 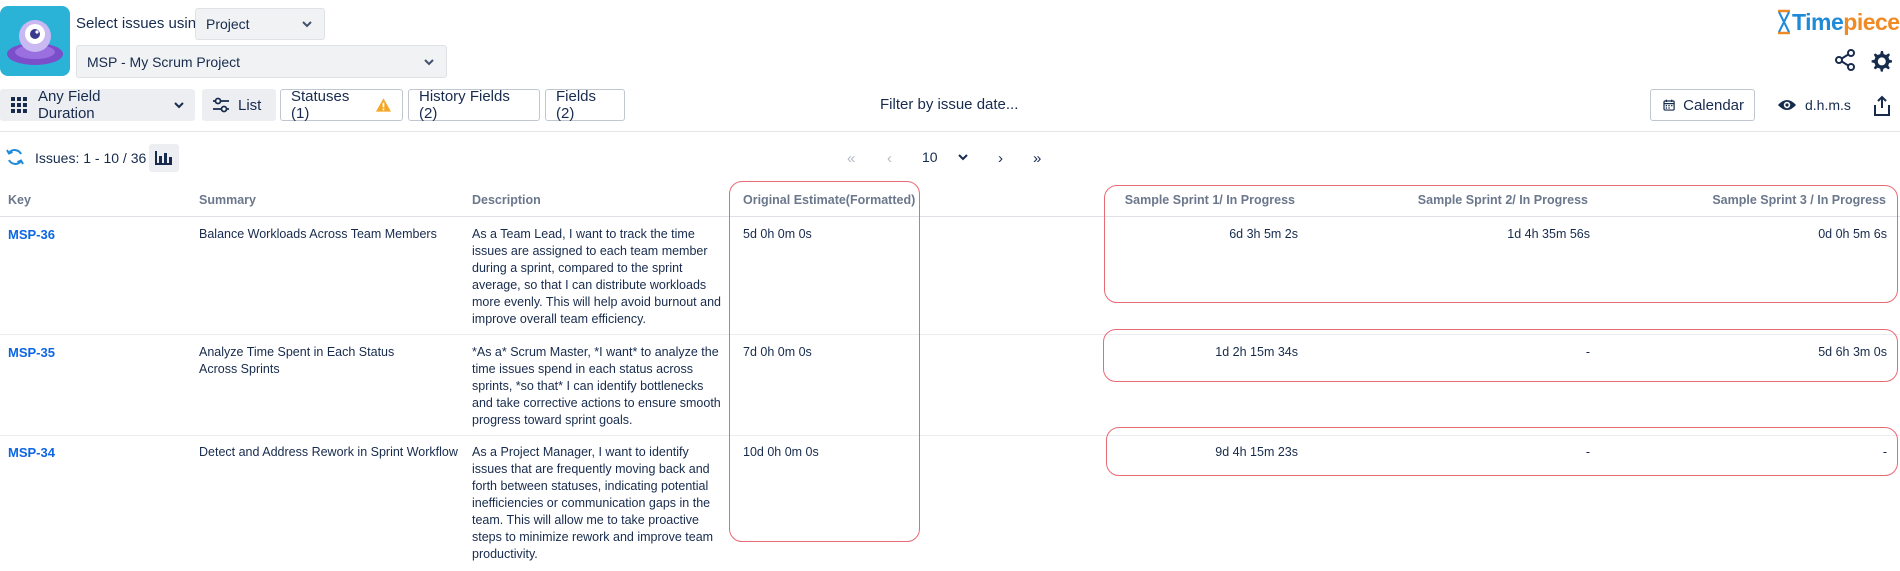 What do you see at coordinates (18, 105) in the screenshot?
I see `grid-icon` at bounding box center [18, 105].